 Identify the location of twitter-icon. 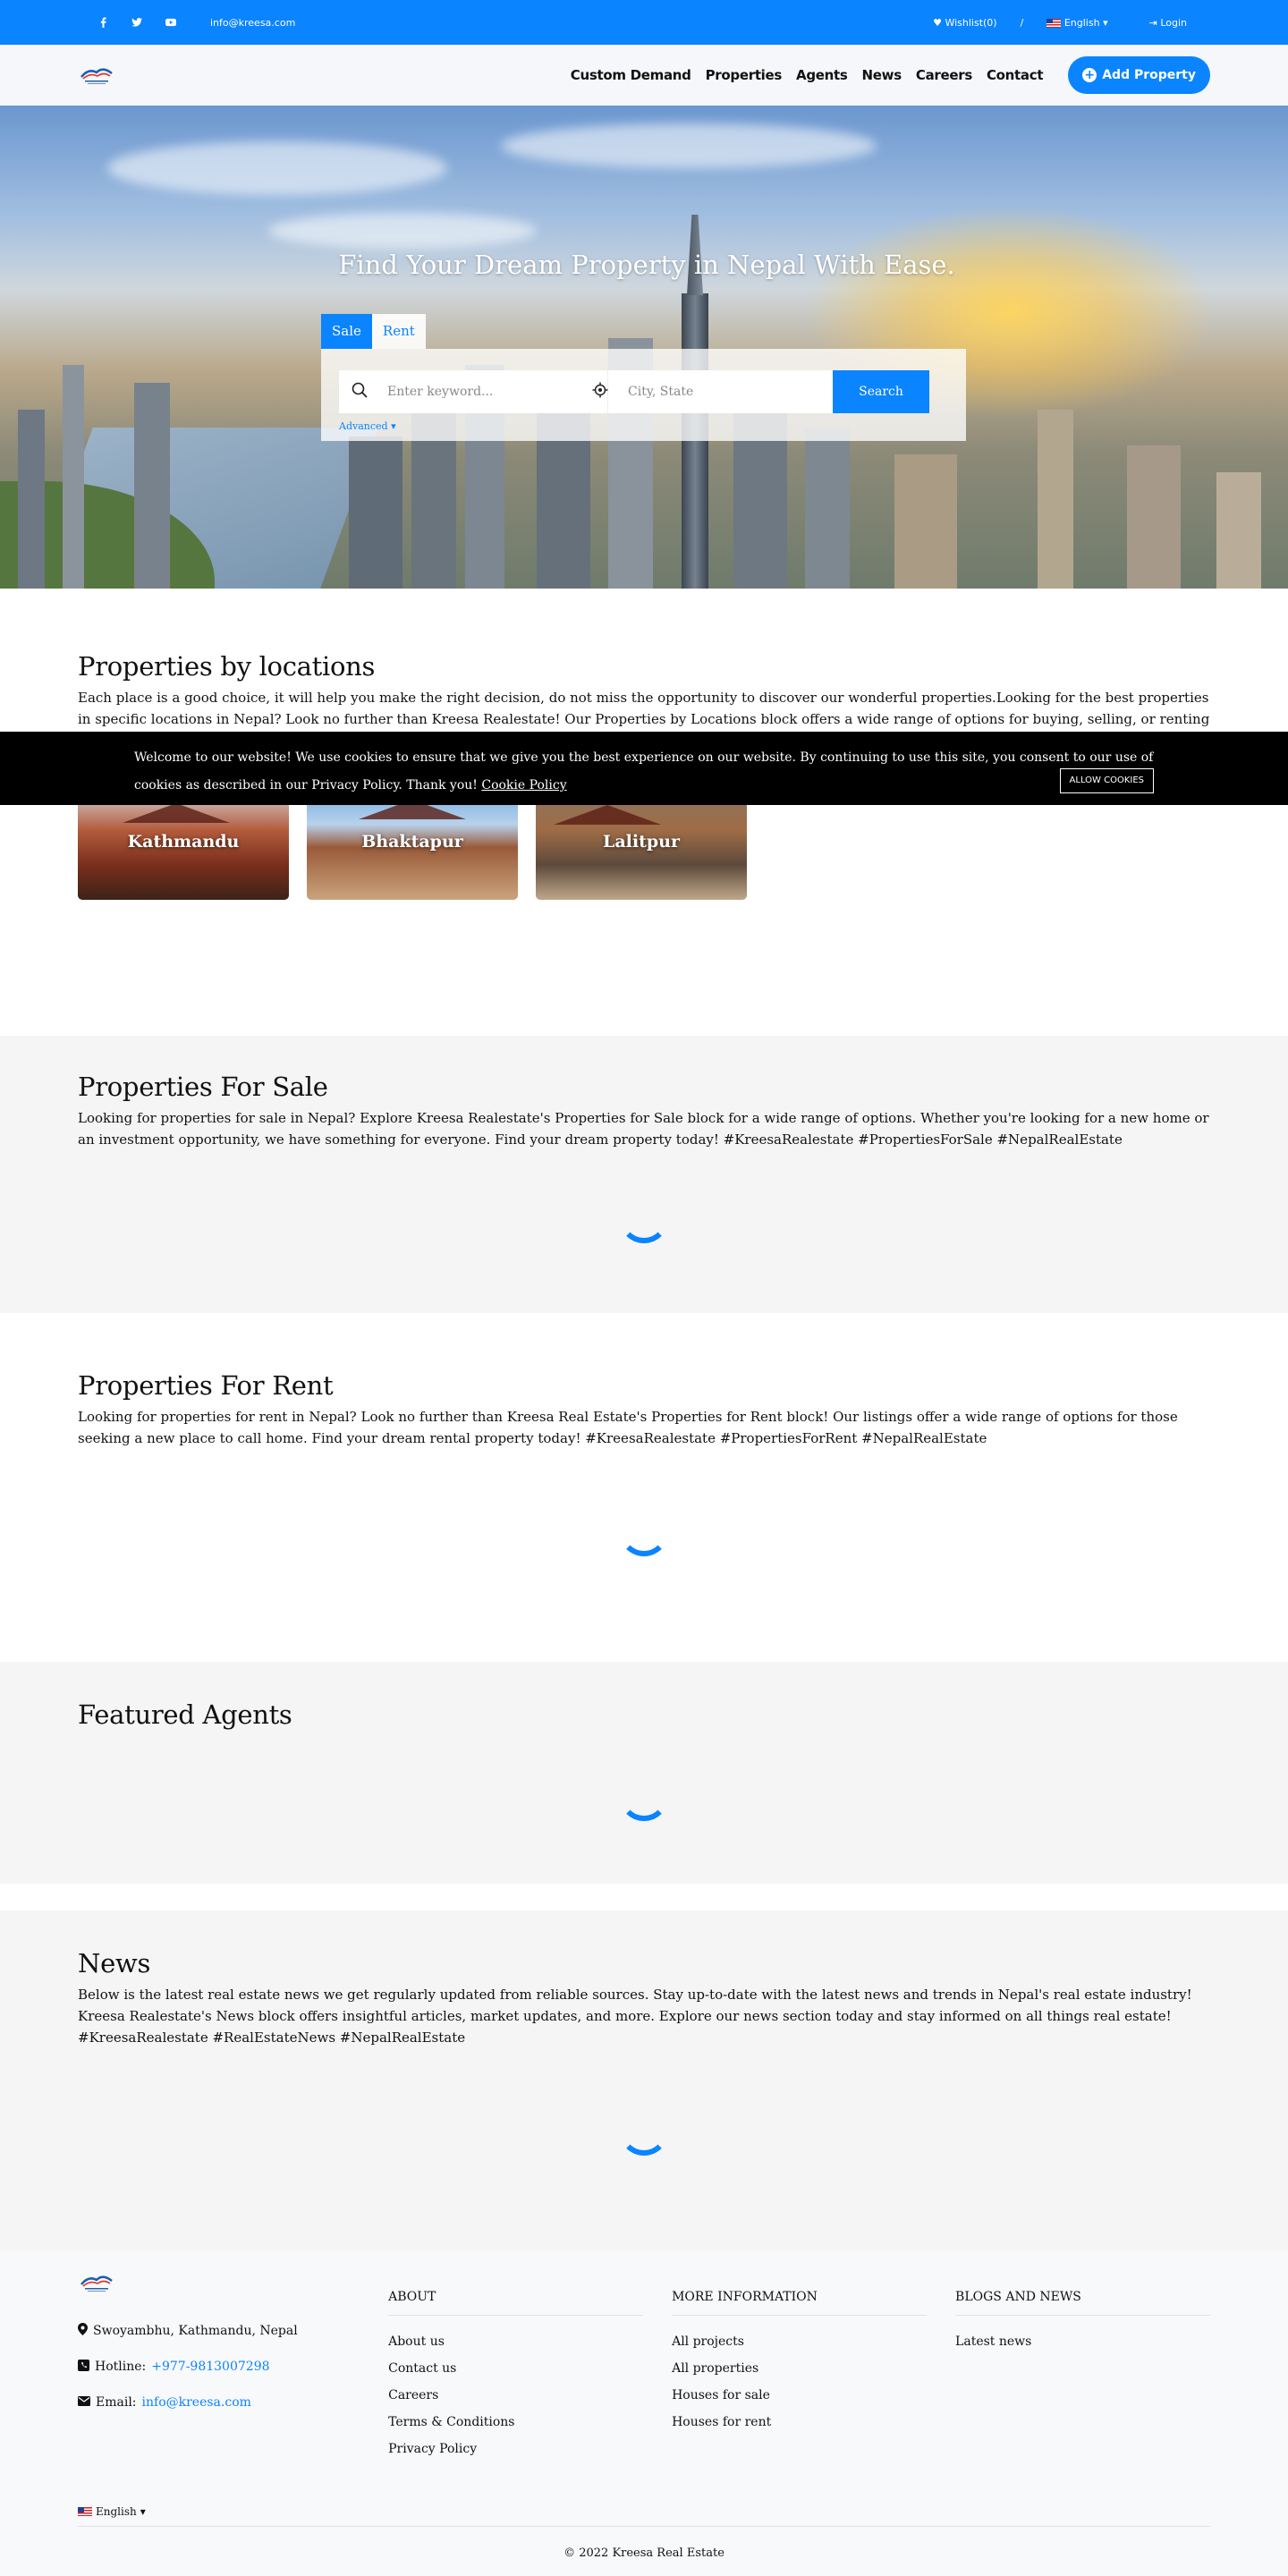
(136, 22).